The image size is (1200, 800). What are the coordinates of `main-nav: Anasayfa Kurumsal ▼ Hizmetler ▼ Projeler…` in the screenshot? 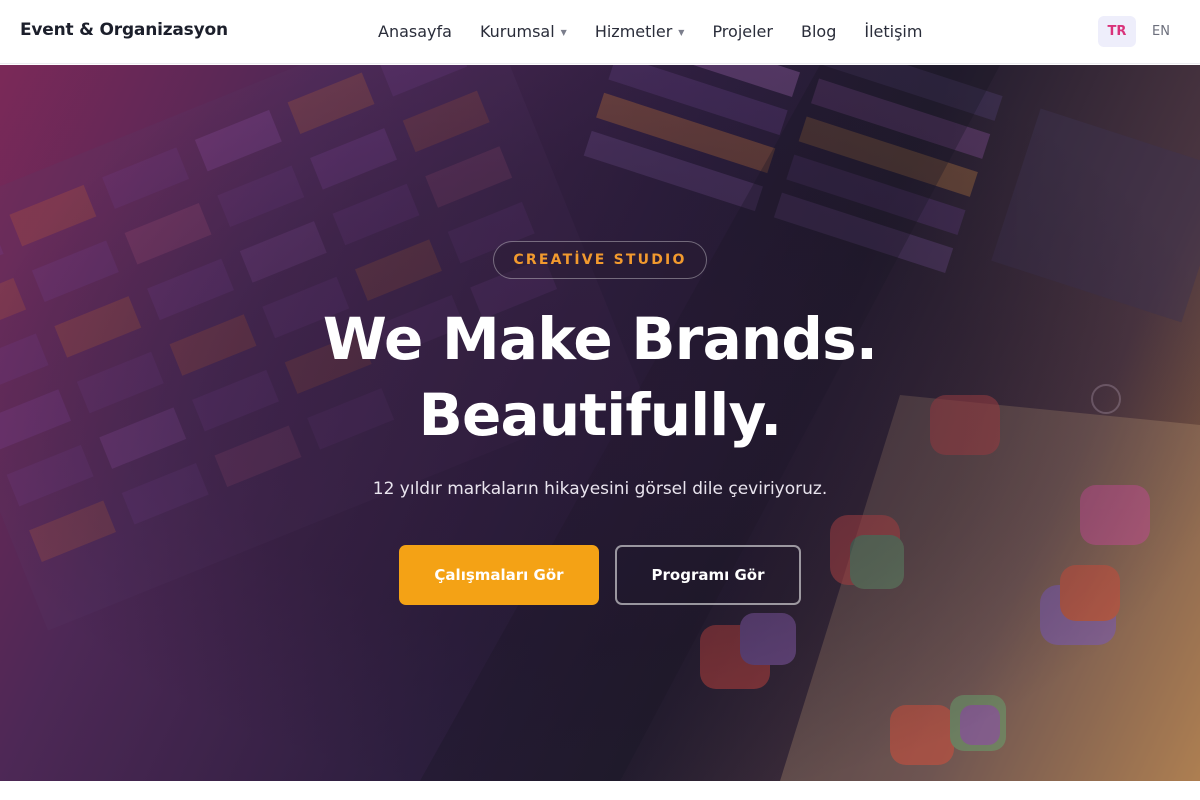 It's located at (664, 31).